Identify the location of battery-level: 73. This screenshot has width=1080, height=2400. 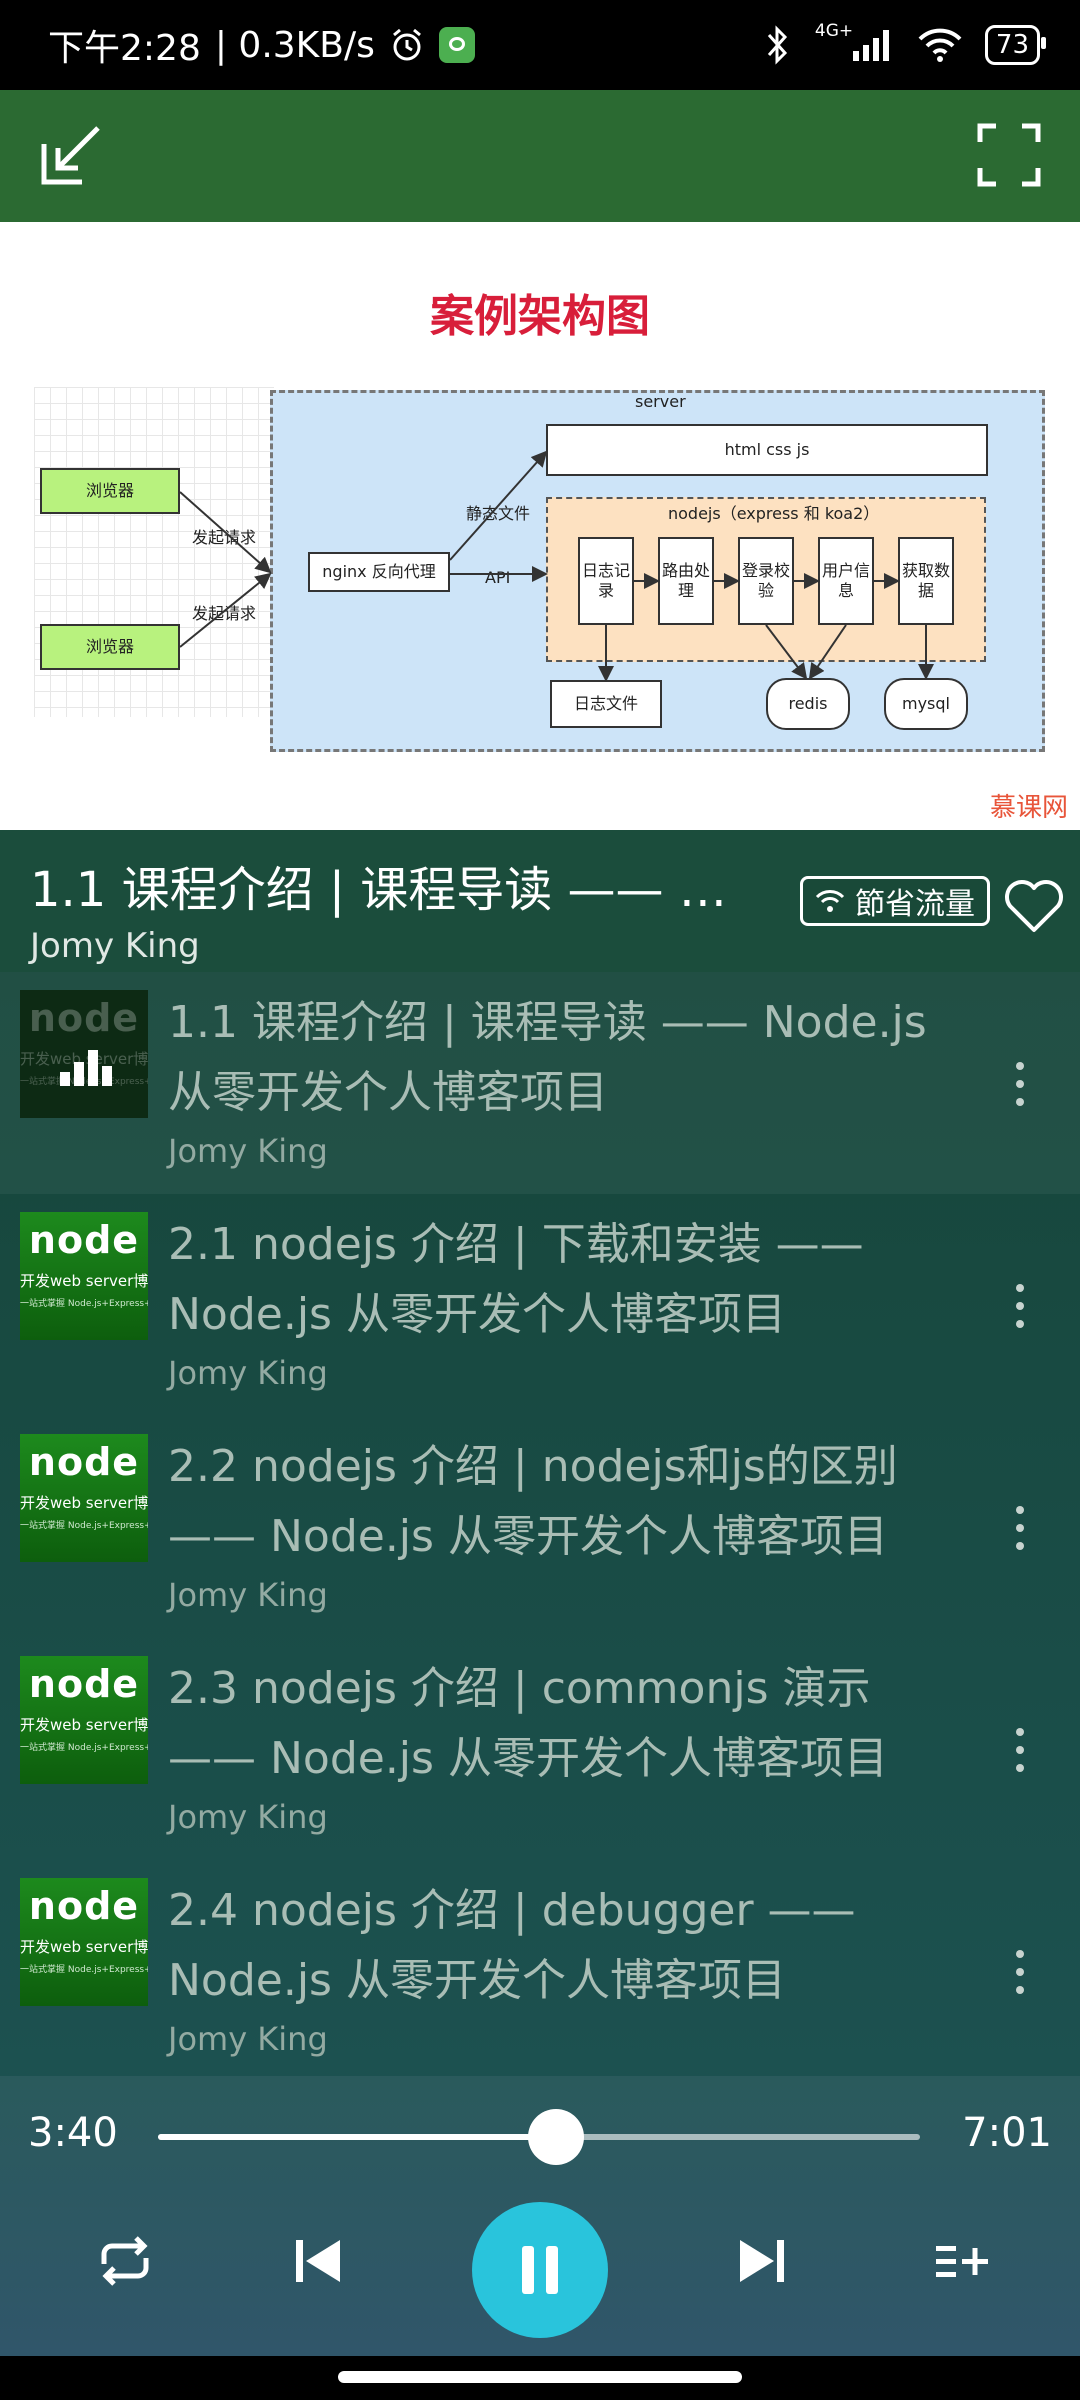
(1012, 45).